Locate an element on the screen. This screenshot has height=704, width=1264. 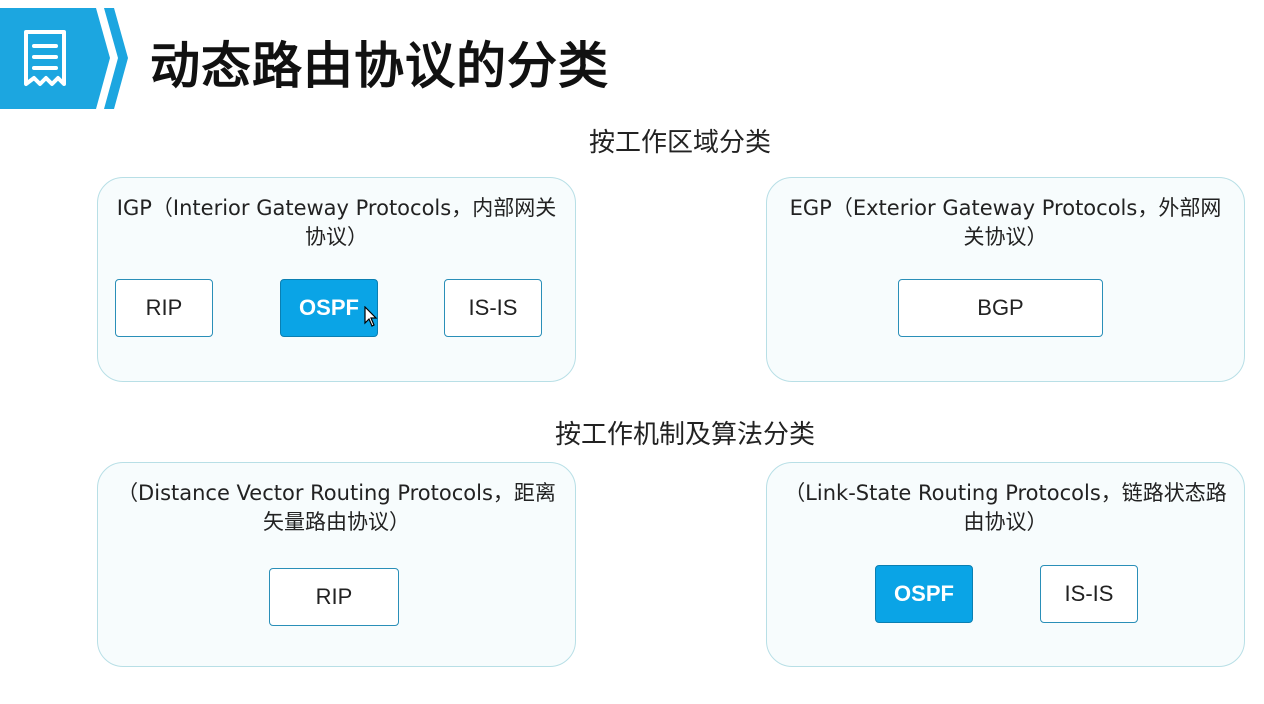
panel-egp-desc-line2: 关协议） is located at coordinates (1005, 237).